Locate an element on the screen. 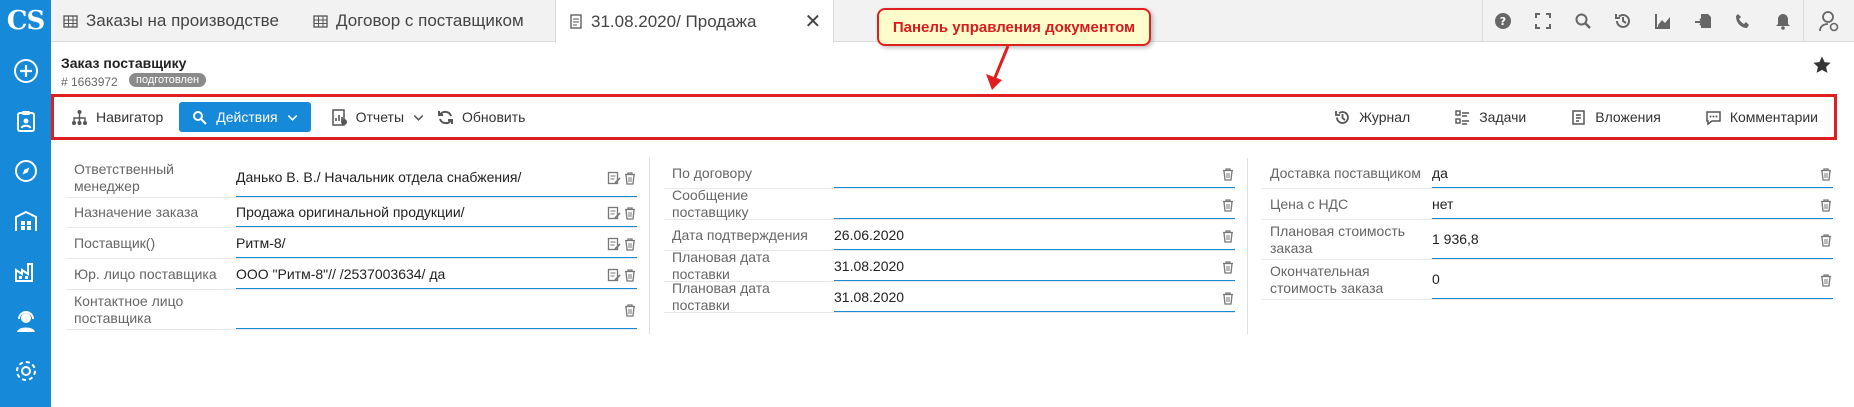 The image size is (1854, 407). reports-dropdown-button: Отчеты is located at coordinates (378, 117).